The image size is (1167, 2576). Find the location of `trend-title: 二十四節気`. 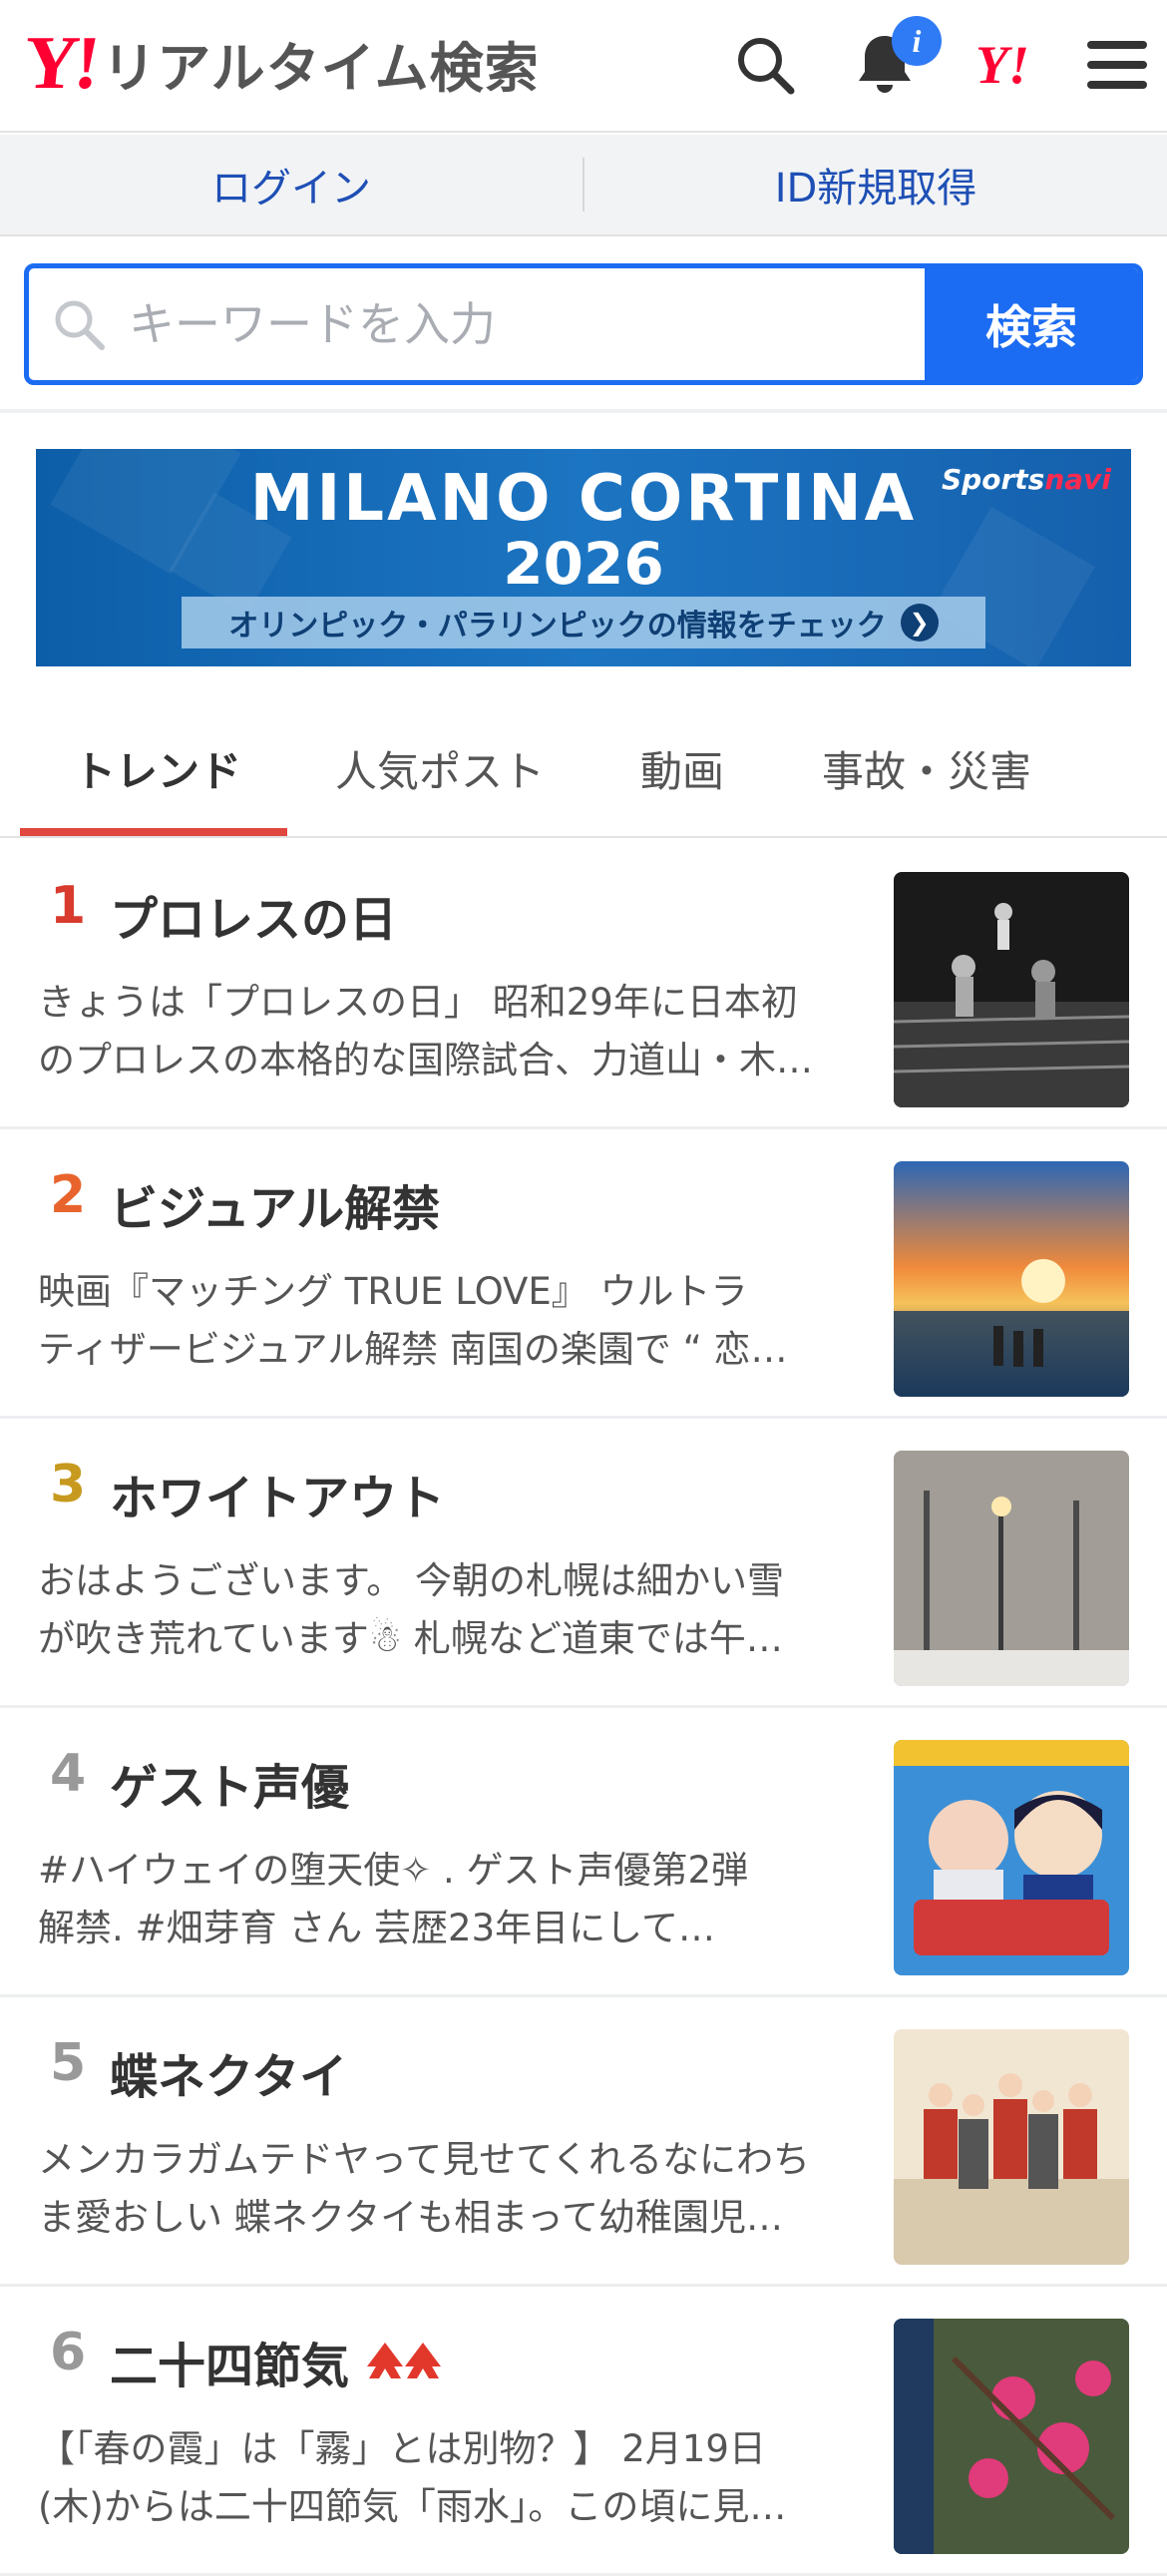

trend-title: 二十四節気 is located at coordinates (278, 2361).